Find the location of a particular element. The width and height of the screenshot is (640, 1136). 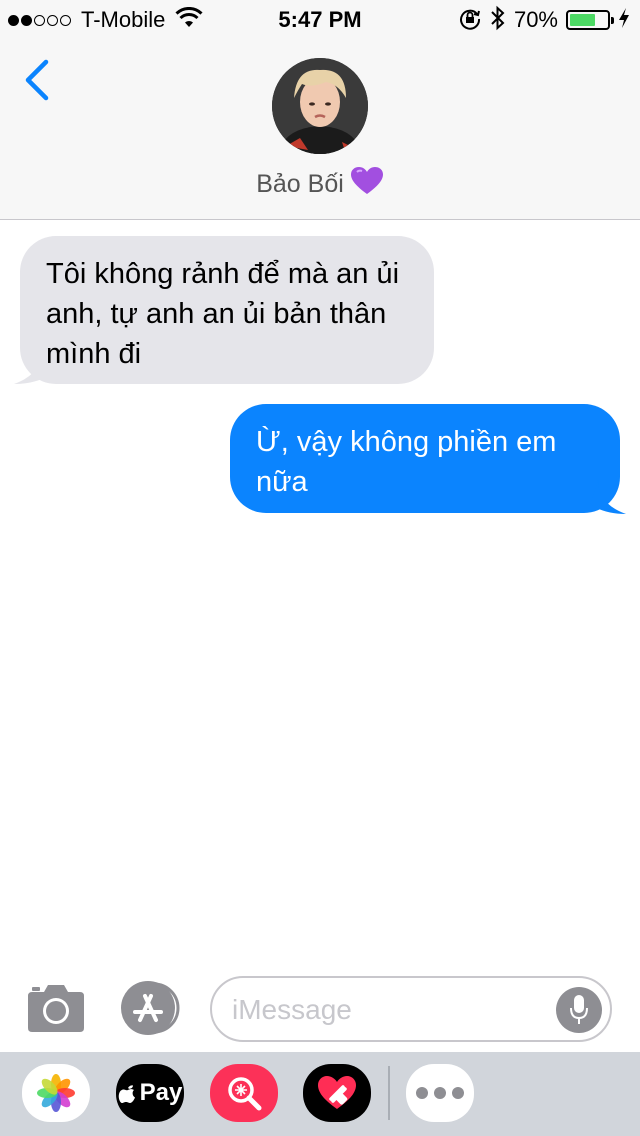

contact-name-row: Bảo Bối is located at coordinates (320, 184).